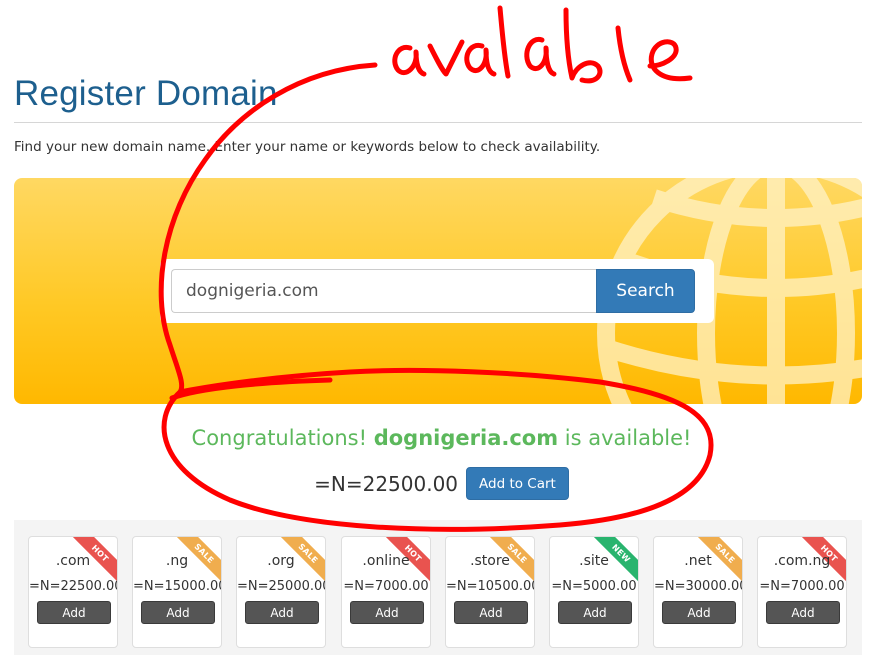 This screenshot has width=883, height=655. Describe the element at coordinates (73, 561) in the screenshot. I see `tld-name: .com` at that location.